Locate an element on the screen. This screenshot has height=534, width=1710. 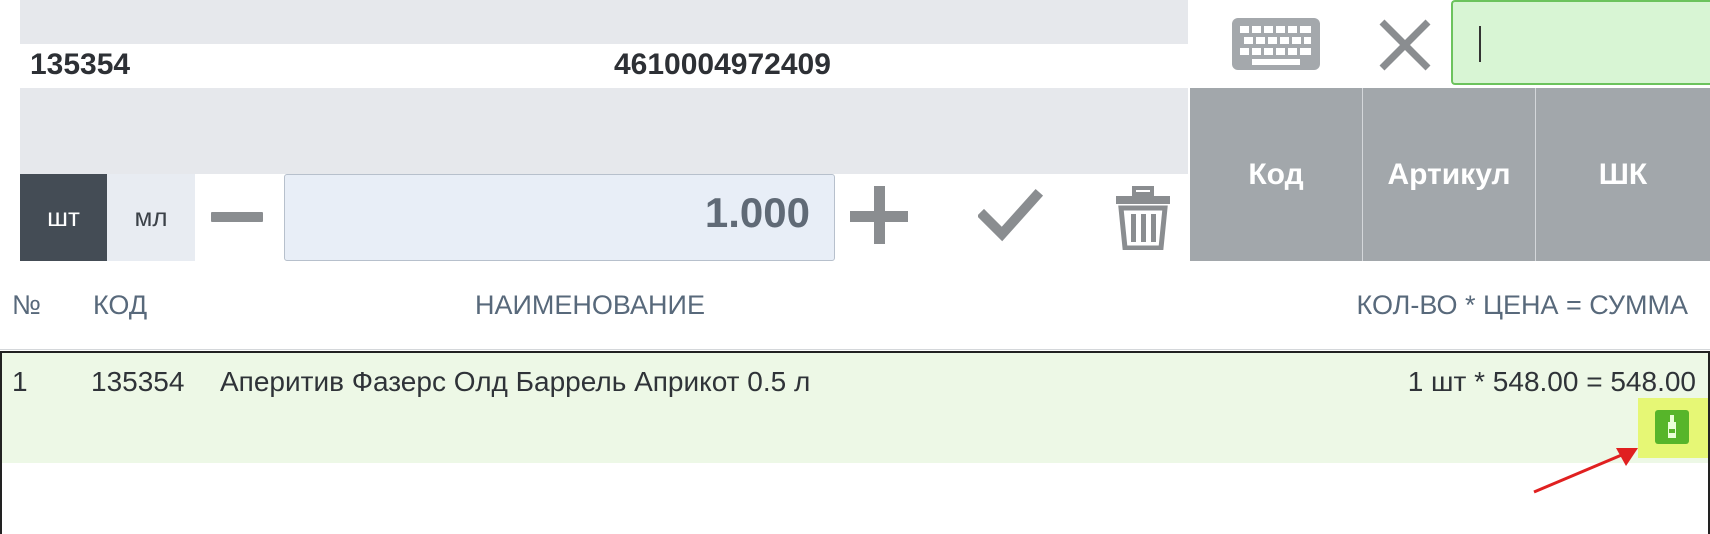
search-by-article-label: Артикул is located at coordinates (1449, 174).